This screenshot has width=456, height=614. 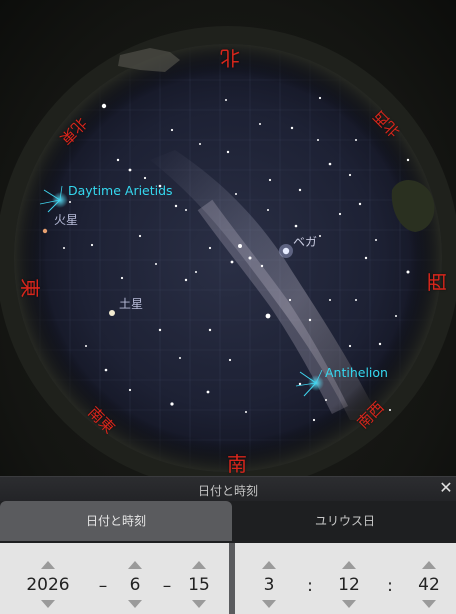 I want to click on dialog-titlebar: 日付と時刻 ✕, so click(x=228, y=488).